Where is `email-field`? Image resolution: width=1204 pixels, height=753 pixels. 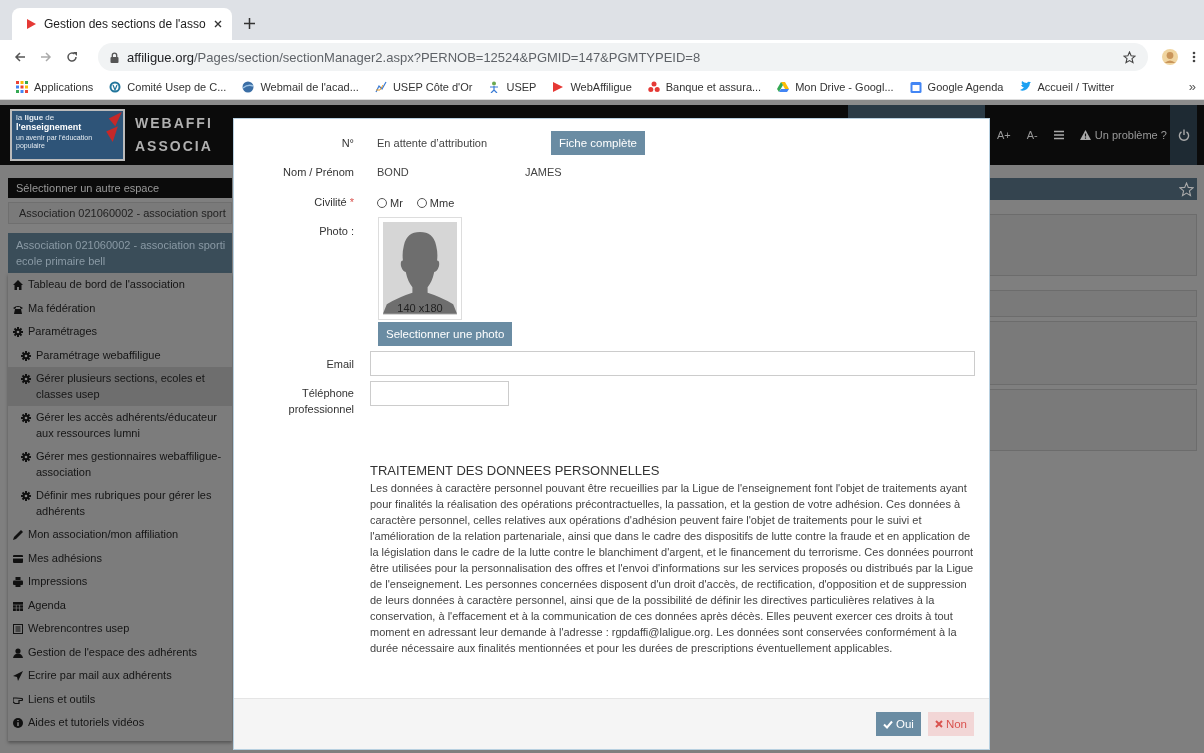
email-field is located at coordinates (672, 363).